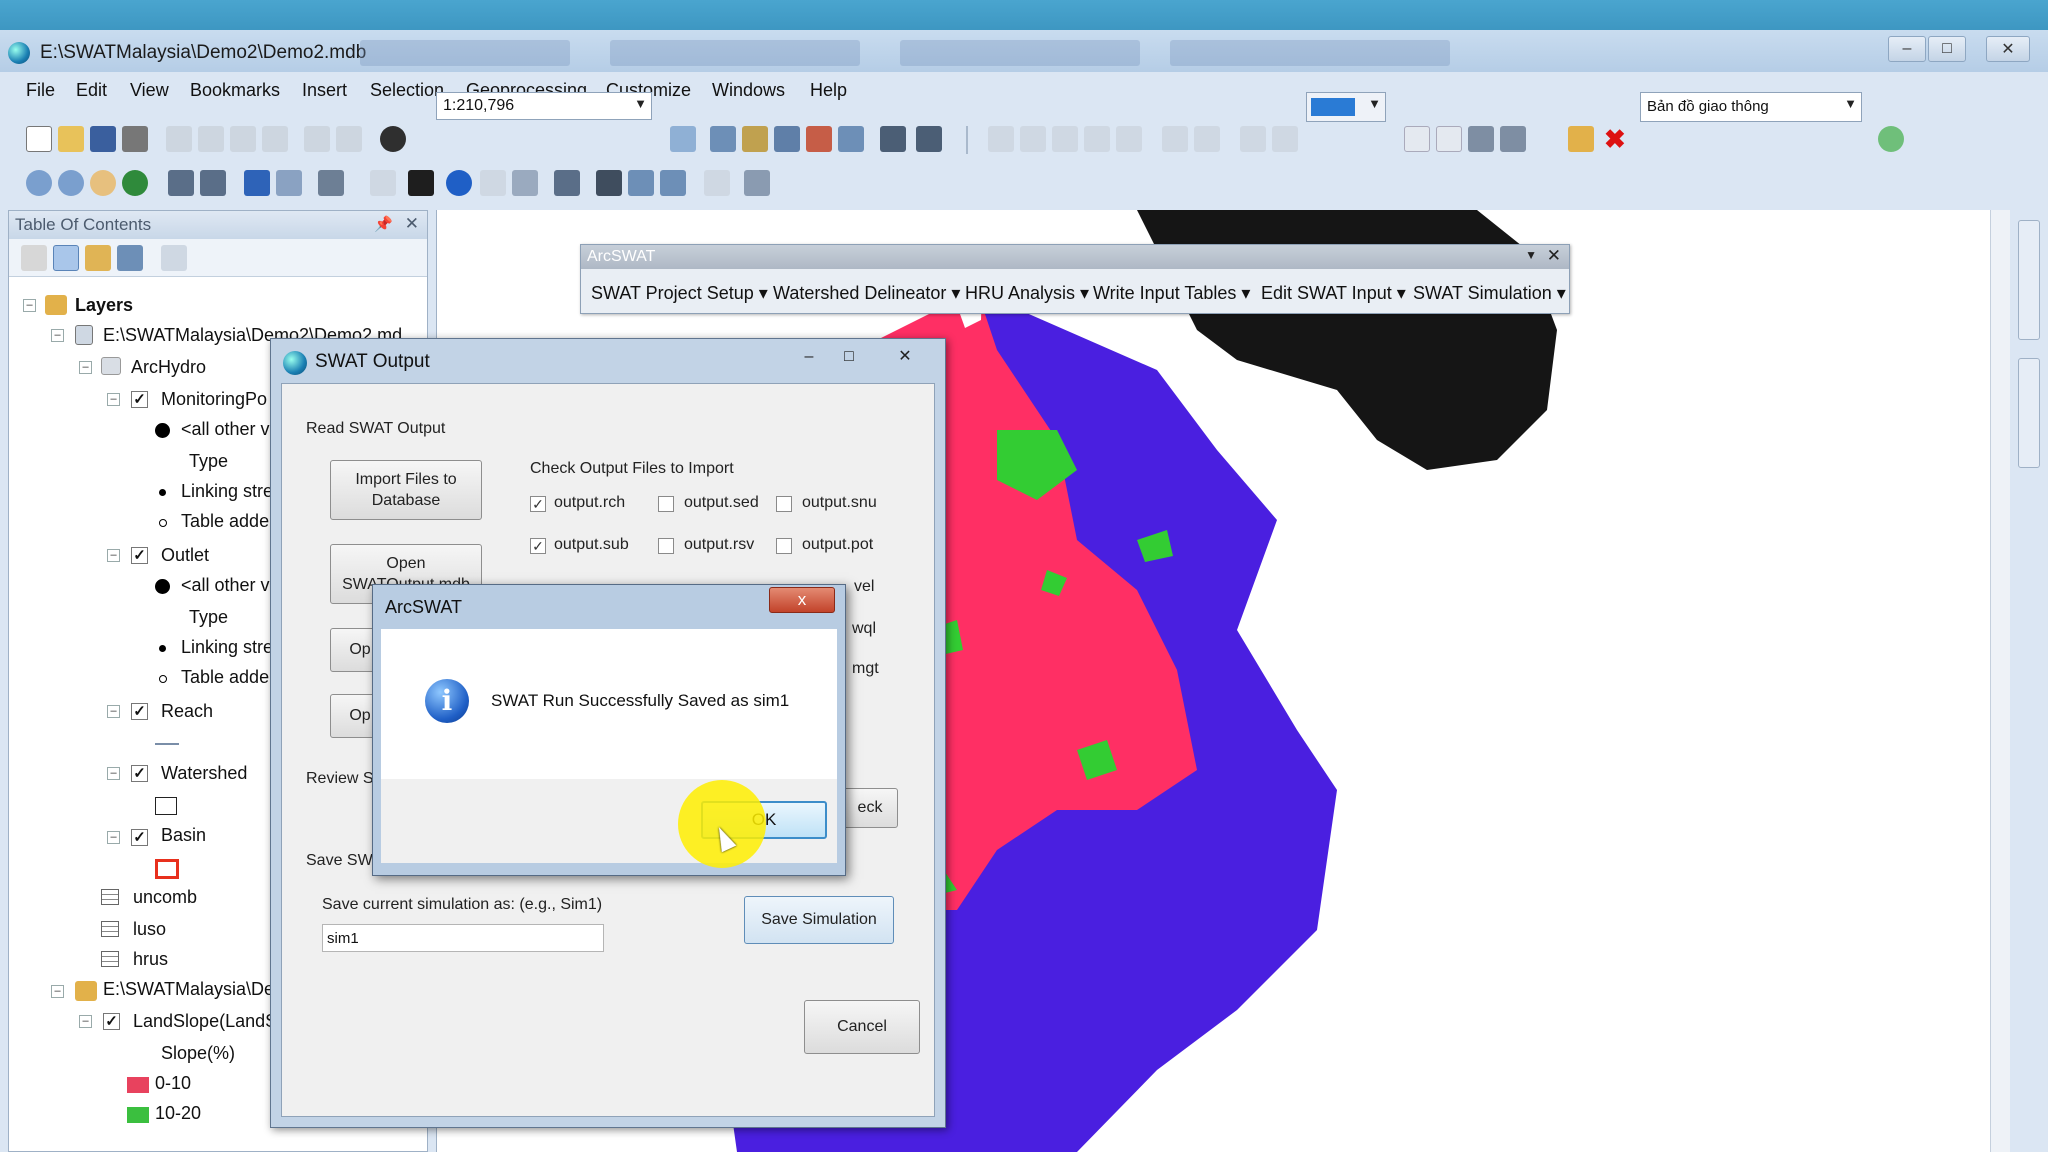 The height and width of the screenshot is (1152, 2048). I want to click on toc-item-monitoringpoint: MonitoringPo, so click(214, 401).